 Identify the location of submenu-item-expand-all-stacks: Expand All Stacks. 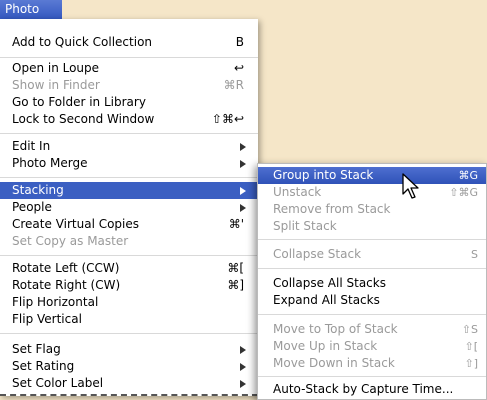
(372, 300).